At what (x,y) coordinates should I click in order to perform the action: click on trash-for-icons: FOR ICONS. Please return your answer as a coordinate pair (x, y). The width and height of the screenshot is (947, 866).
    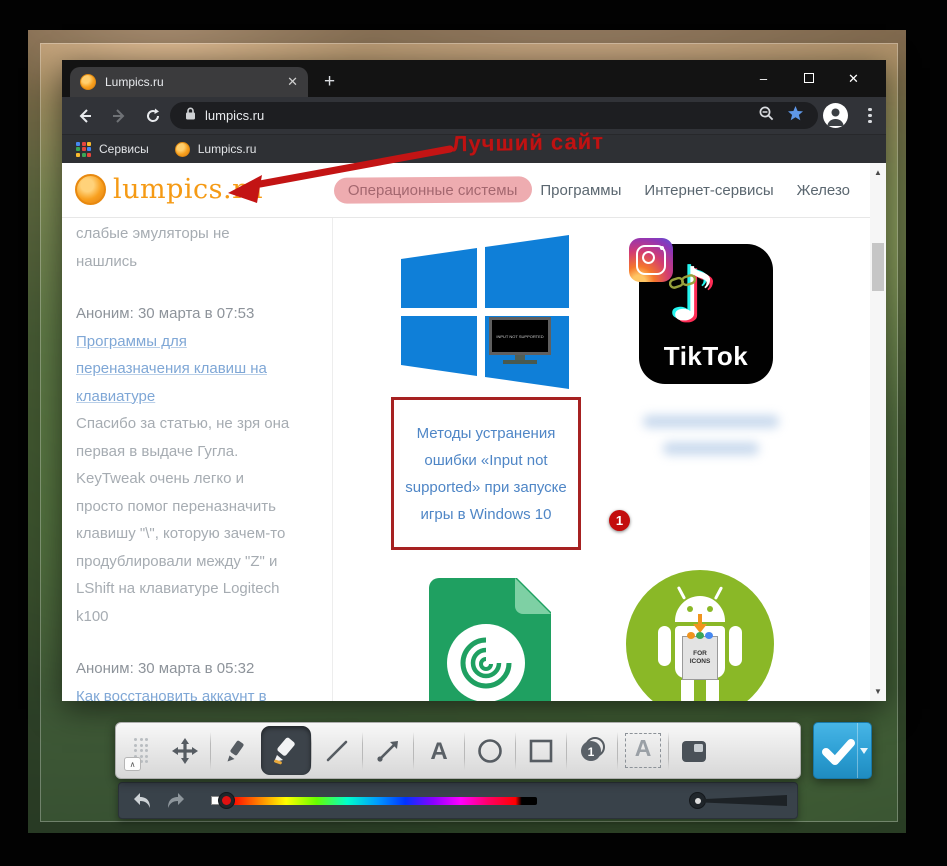
    Looking at the image, I should click on (700, 656).